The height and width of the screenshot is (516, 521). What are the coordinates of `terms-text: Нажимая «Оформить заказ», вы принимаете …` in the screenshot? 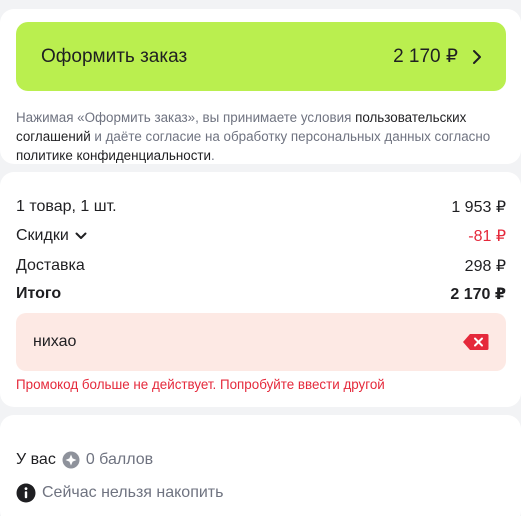 It's located at (261, 136).